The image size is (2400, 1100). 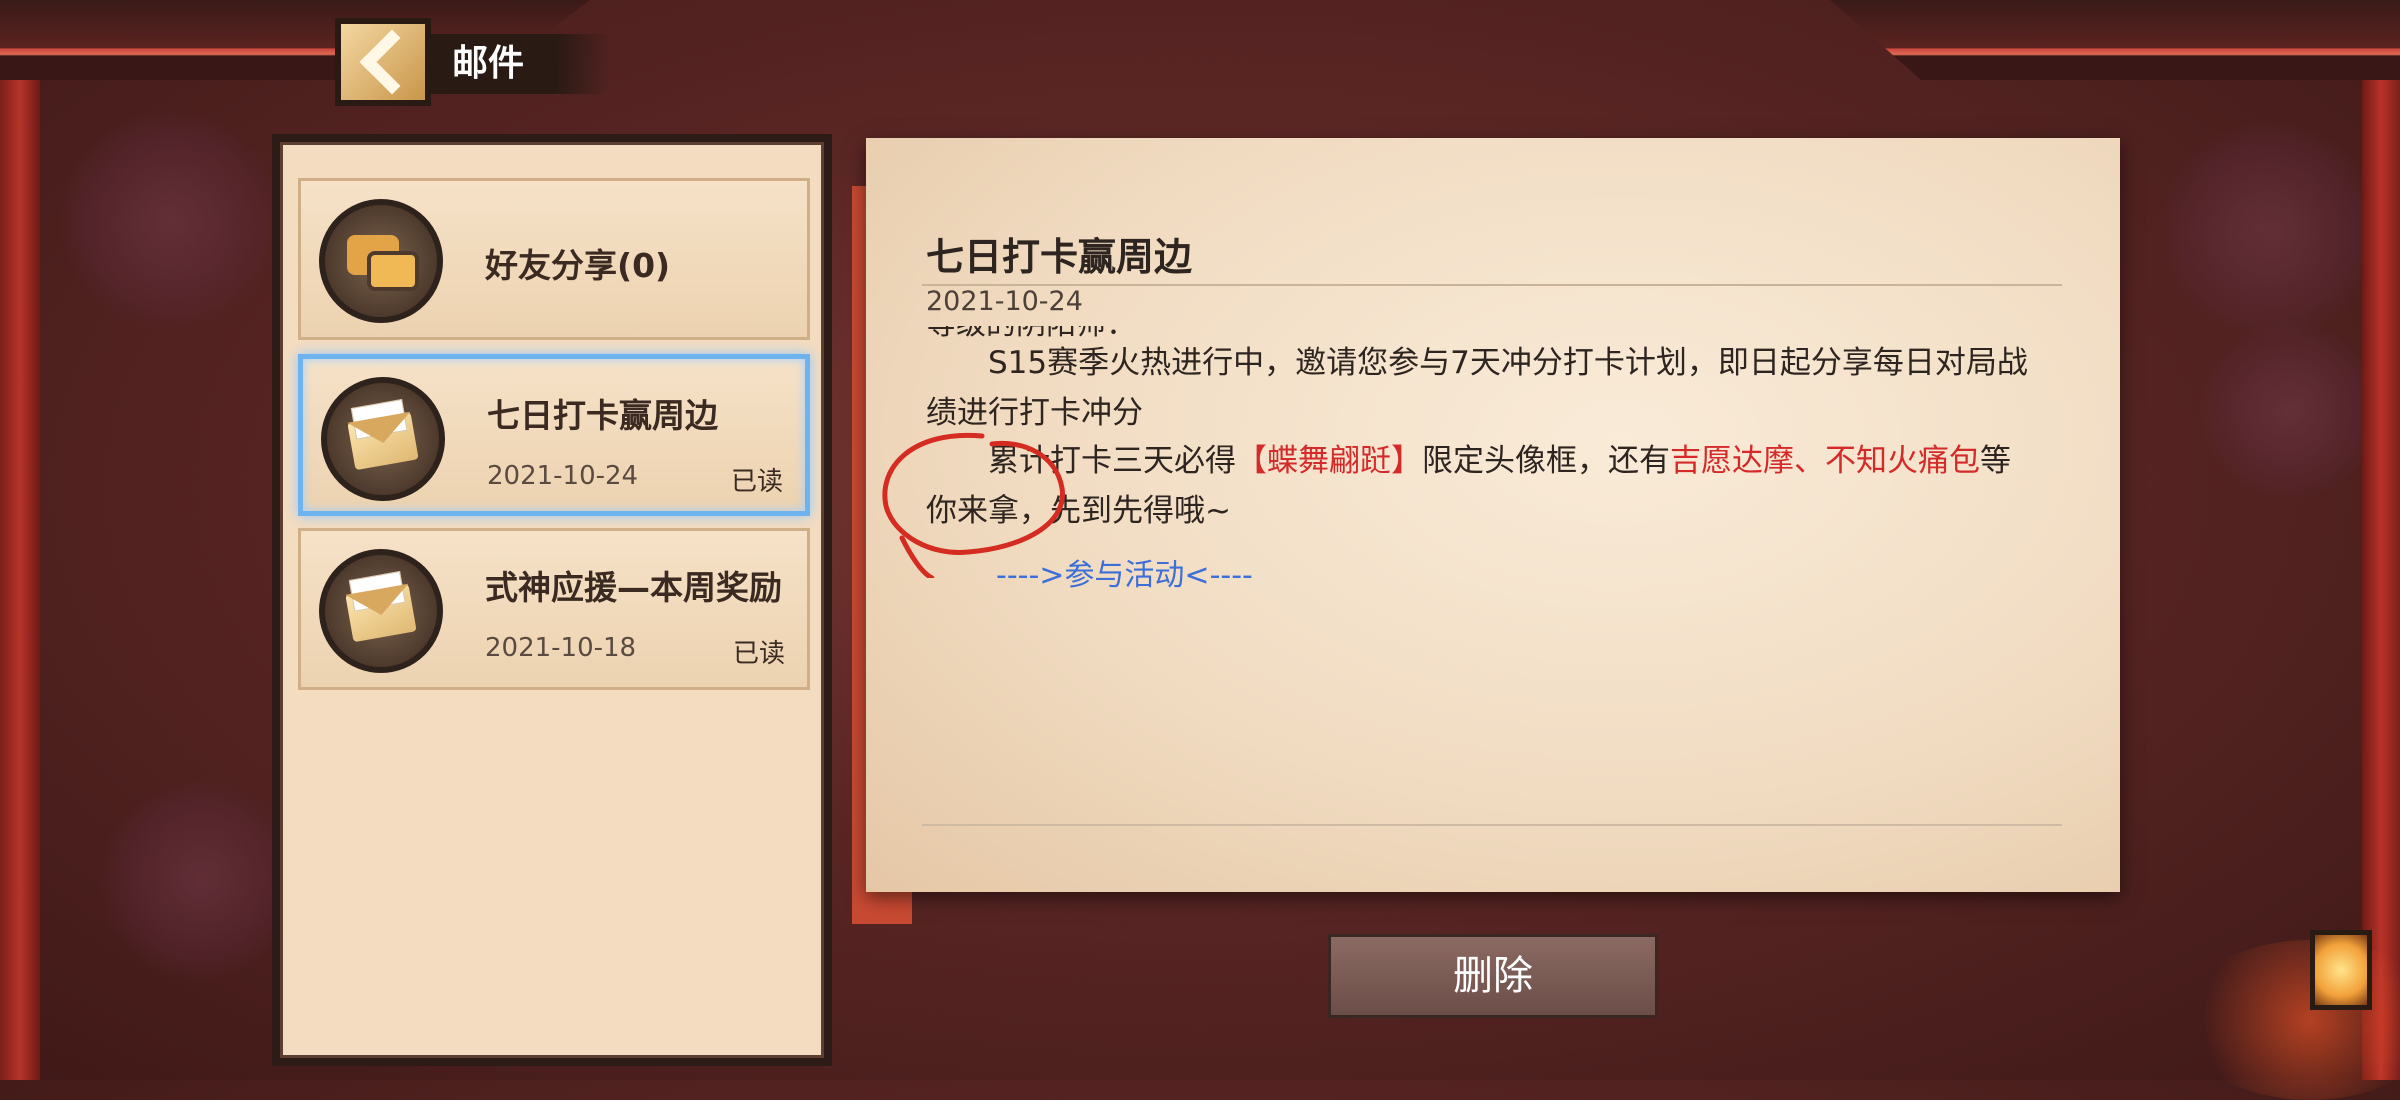 What do you see at coordinates (561, 648) in the screenshot?
I see `mail-item-date: 2021-10-18` at bounding box center [561, 648].